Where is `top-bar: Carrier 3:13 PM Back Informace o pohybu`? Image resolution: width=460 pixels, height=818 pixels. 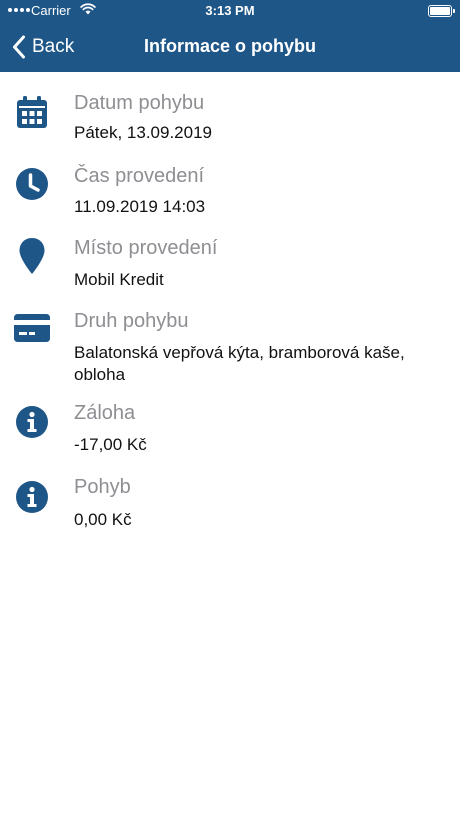 top-bar: Carrier 3:13 PM Back Informace o pohybu is located at coordinates (230, 36).